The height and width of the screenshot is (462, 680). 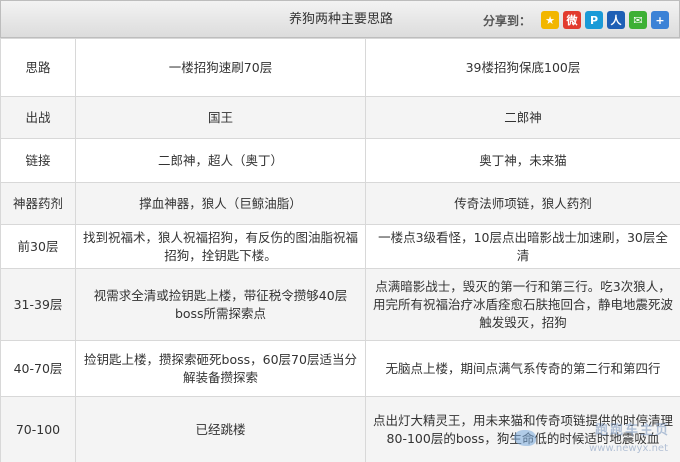 What do you see at coordinates (38, 304) in the screenshot?
I see `row-label: 31-39层` at bounding box center [38, 304].